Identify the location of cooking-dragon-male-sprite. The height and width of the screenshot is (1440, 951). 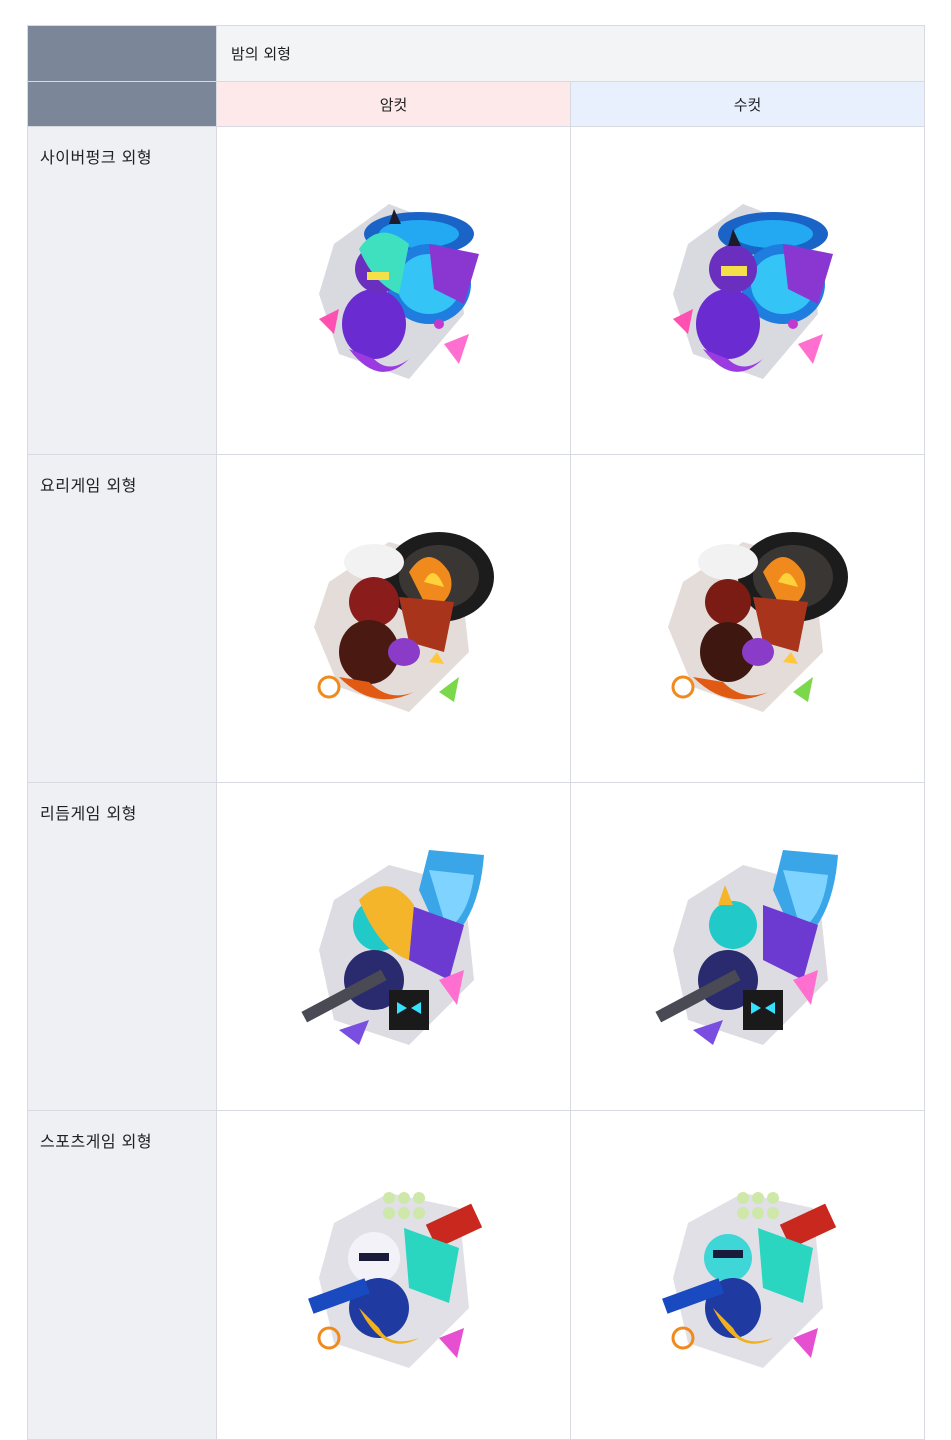
(748, 617).